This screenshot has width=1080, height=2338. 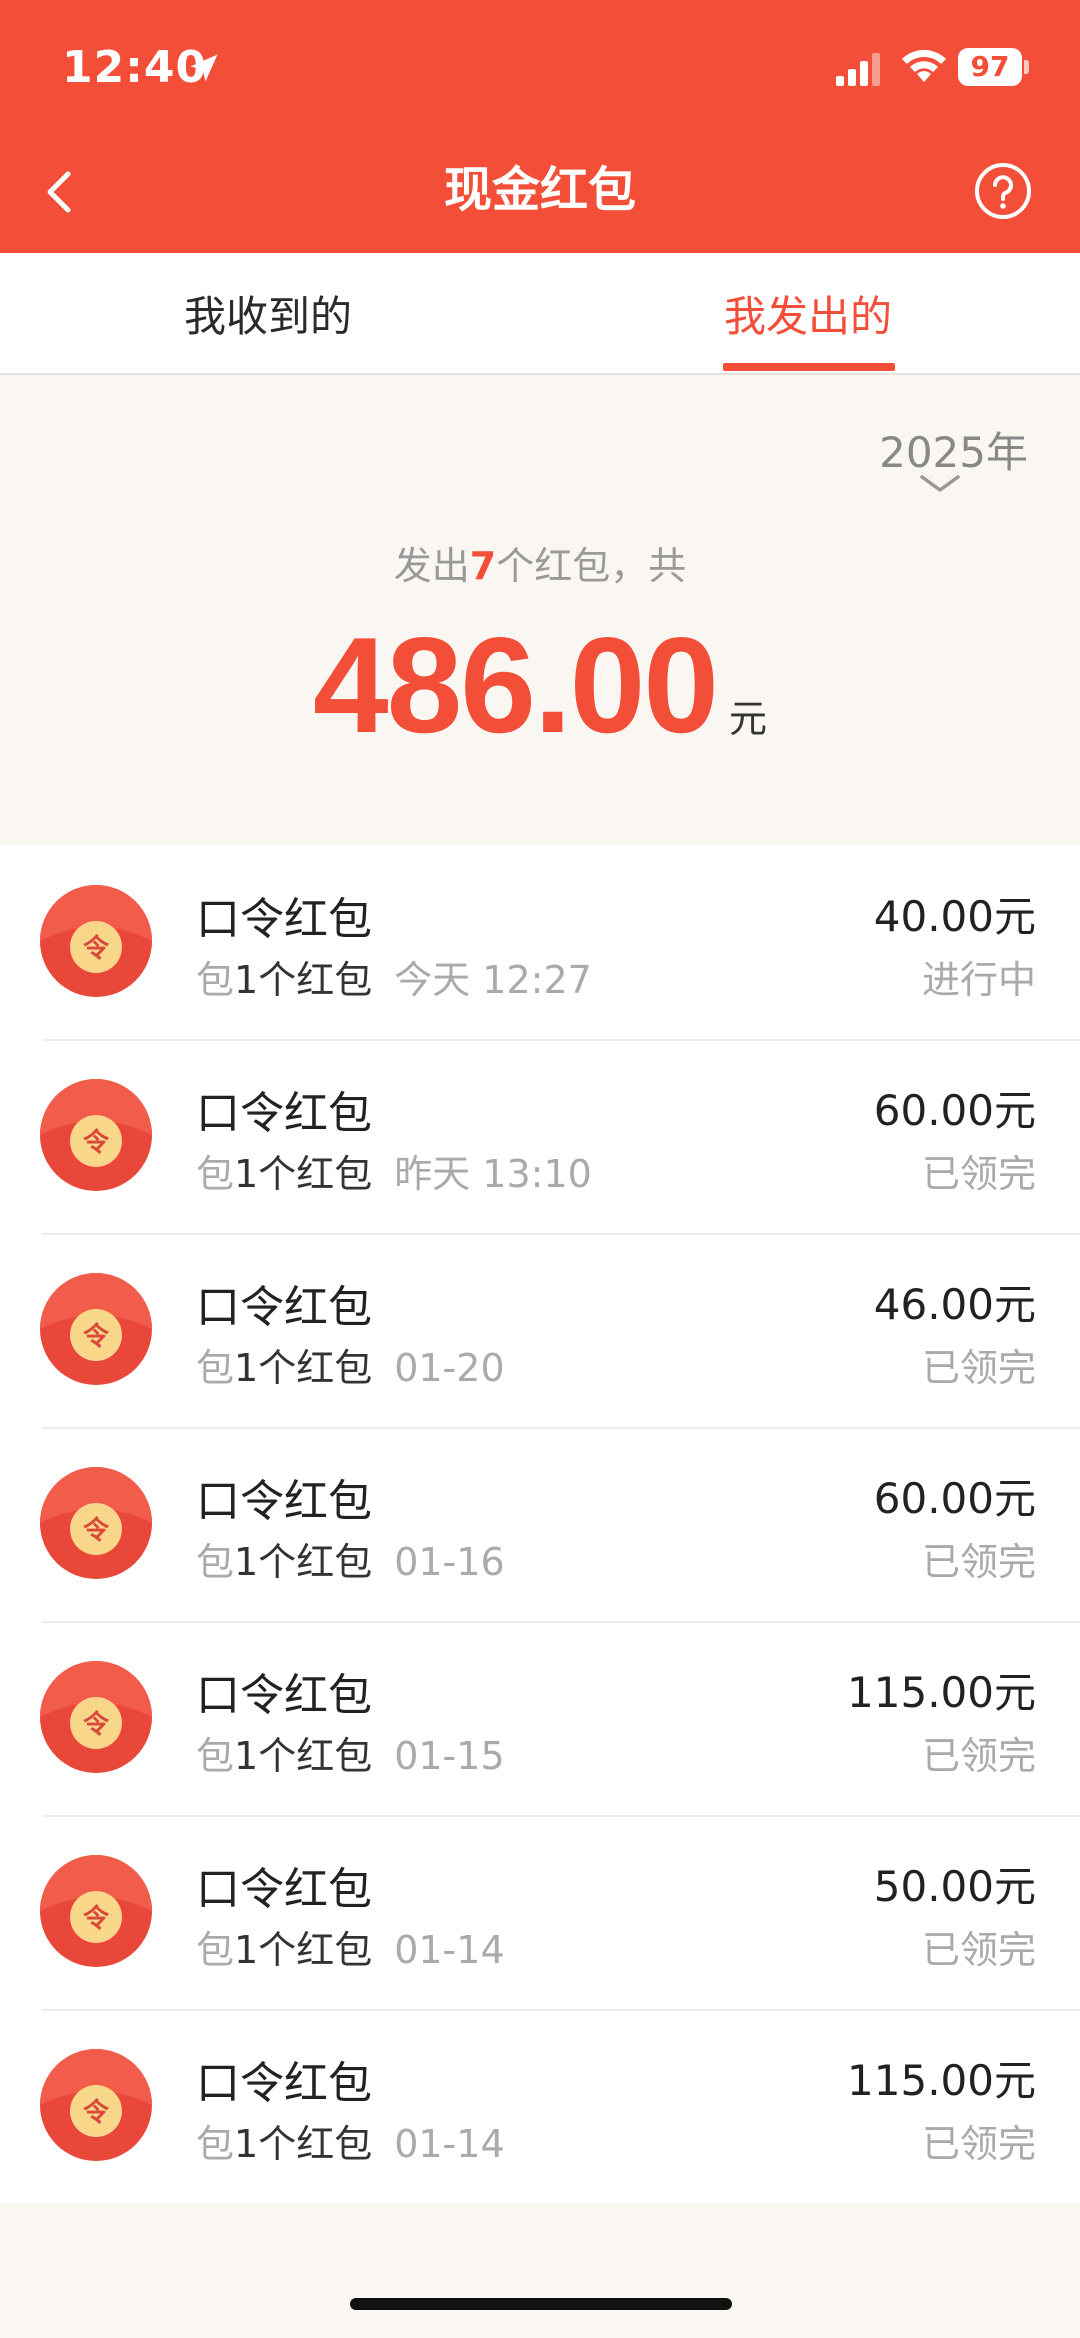 I want to click on battery-level: 97, so click(x=990, y=66).